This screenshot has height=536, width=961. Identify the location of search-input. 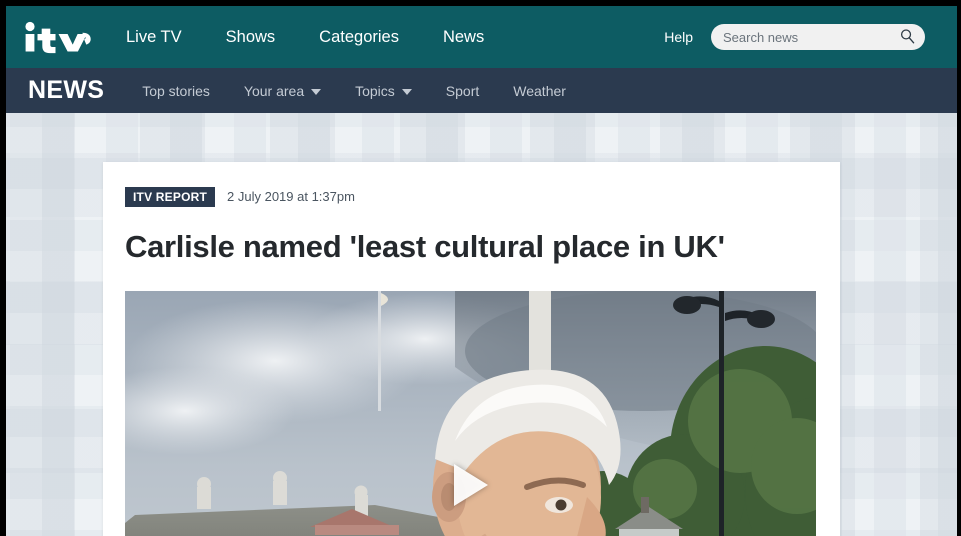
(801, 37).